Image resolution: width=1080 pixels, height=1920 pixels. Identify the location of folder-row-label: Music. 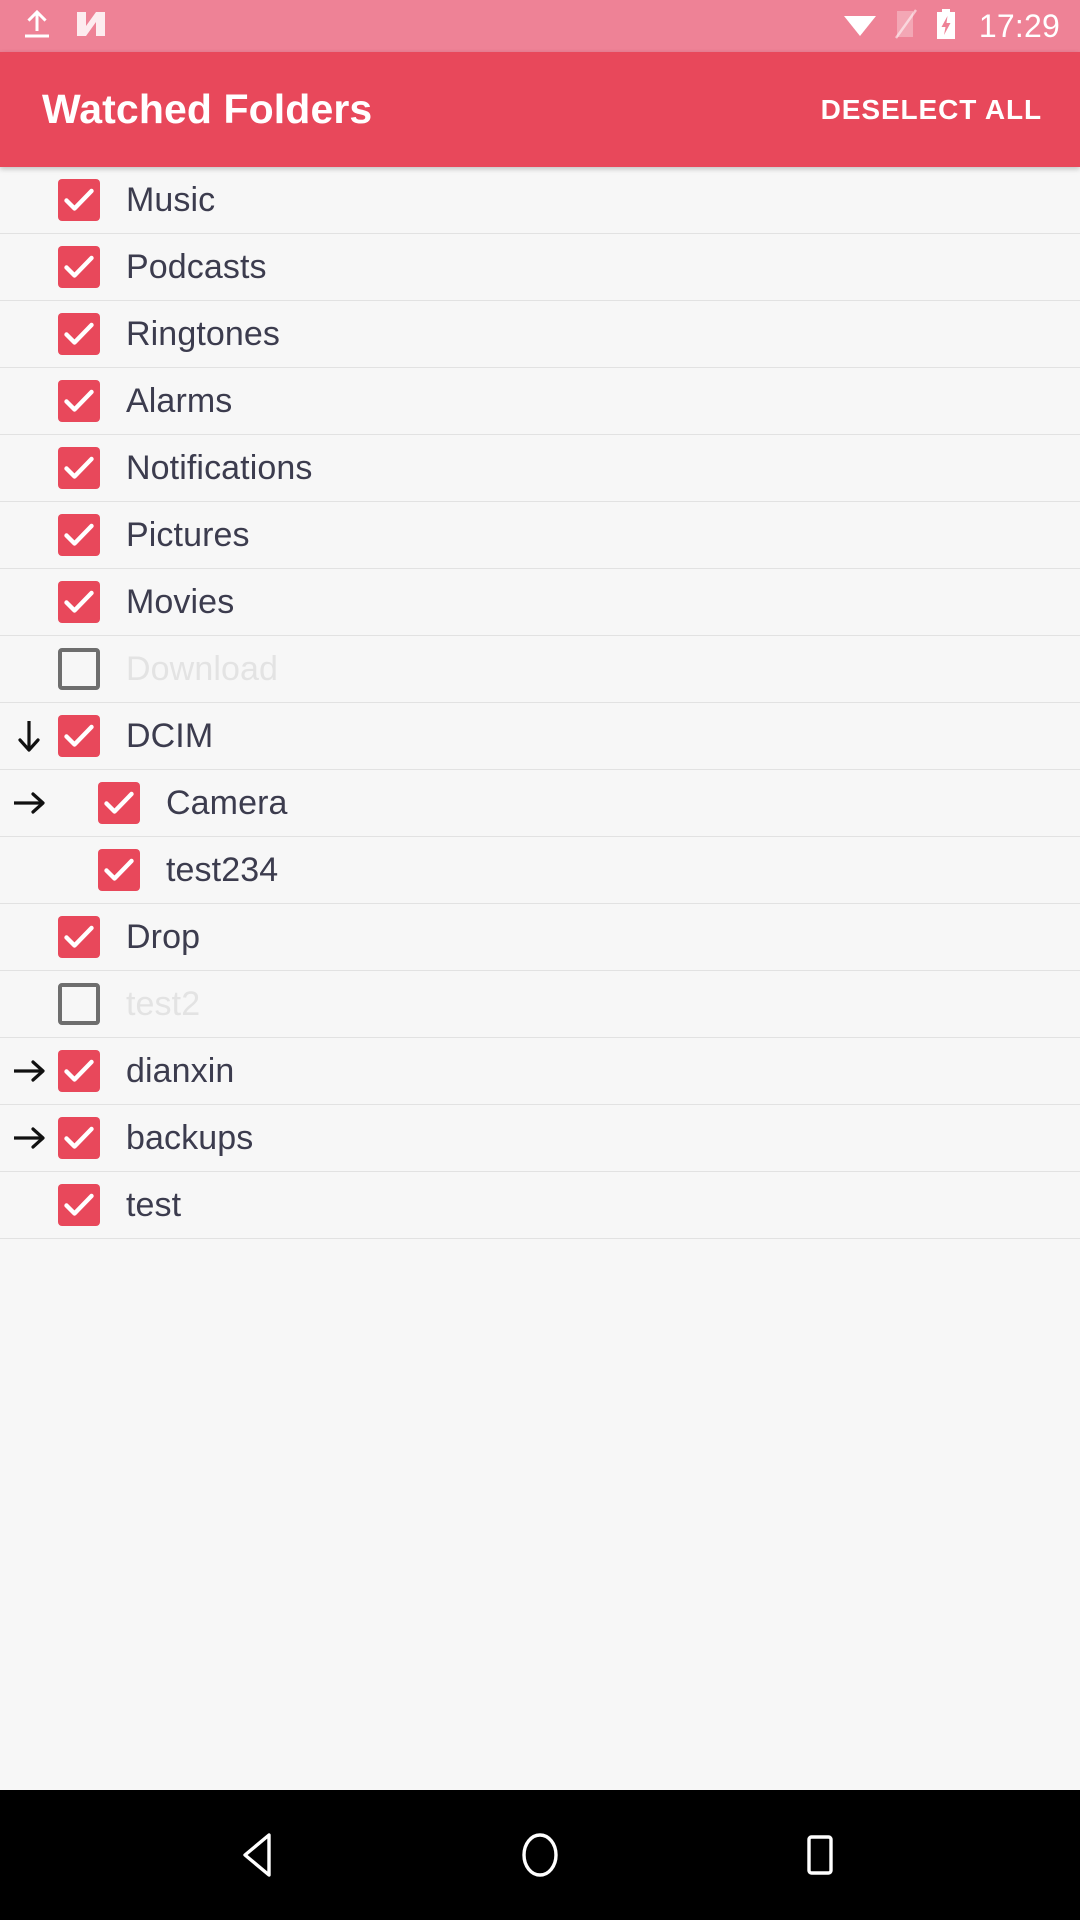
(171, 200).